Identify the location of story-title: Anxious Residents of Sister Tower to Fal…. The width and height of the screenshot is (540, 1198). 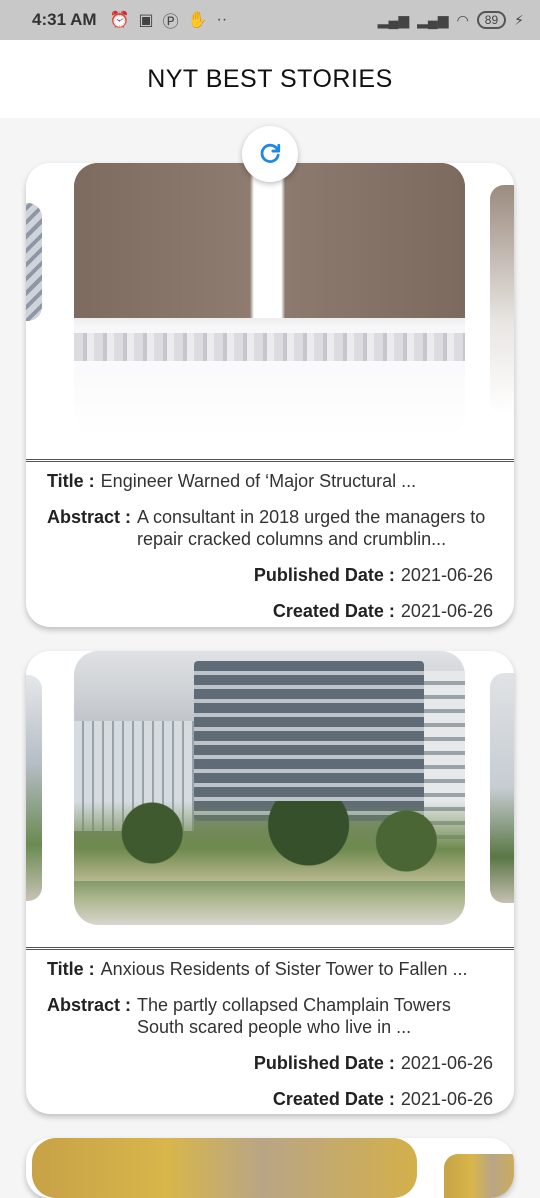
(284, 969).